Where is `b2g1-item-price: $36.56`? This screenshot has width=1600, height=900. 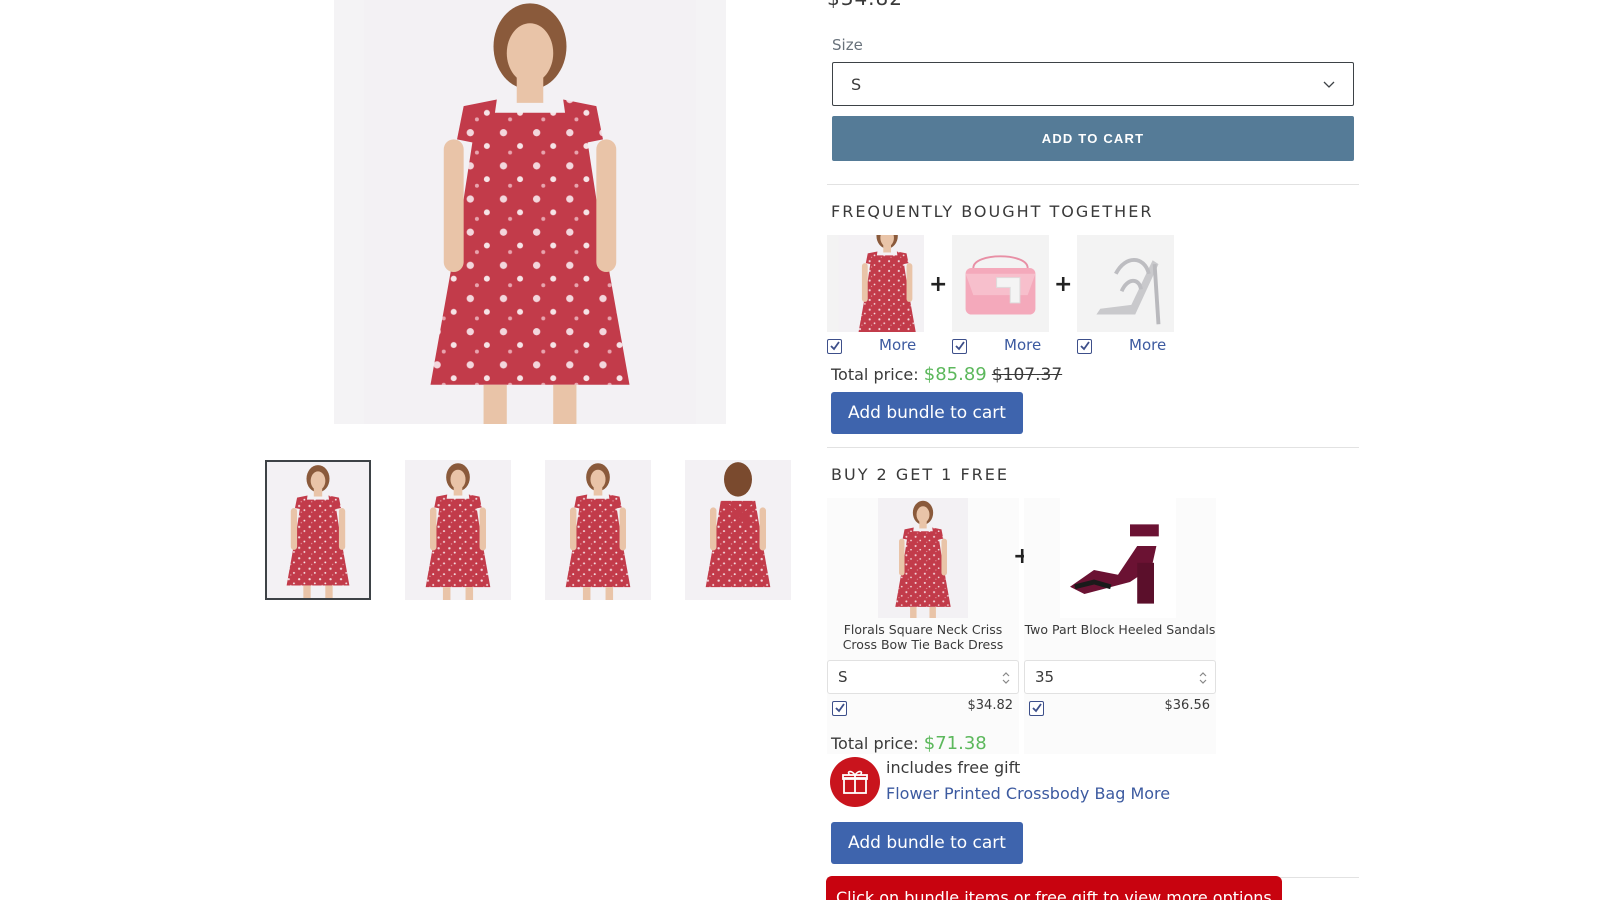 b2g1-item-price: $36.56 is located at coordinates (1187, 705).